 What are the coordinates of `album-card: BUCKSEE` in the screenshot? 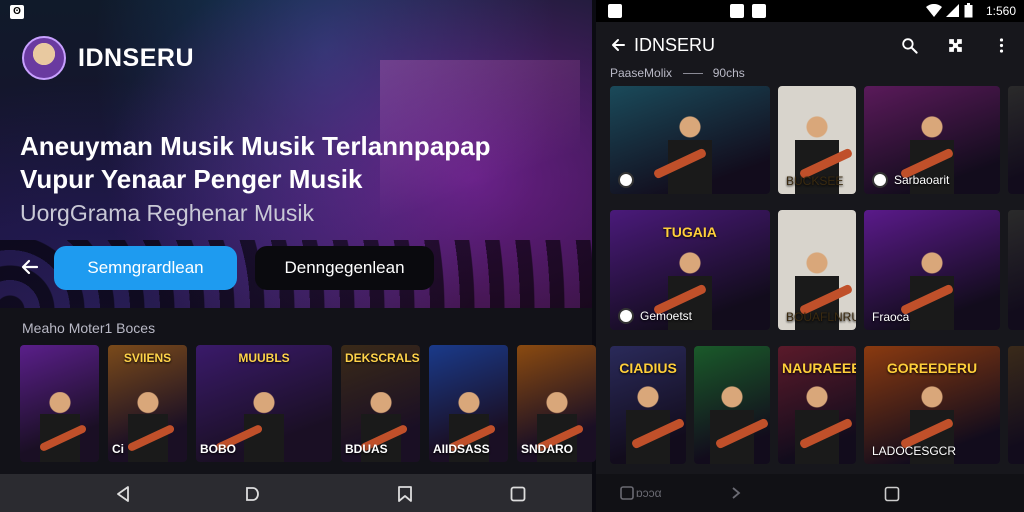 It's located at (817, 140).